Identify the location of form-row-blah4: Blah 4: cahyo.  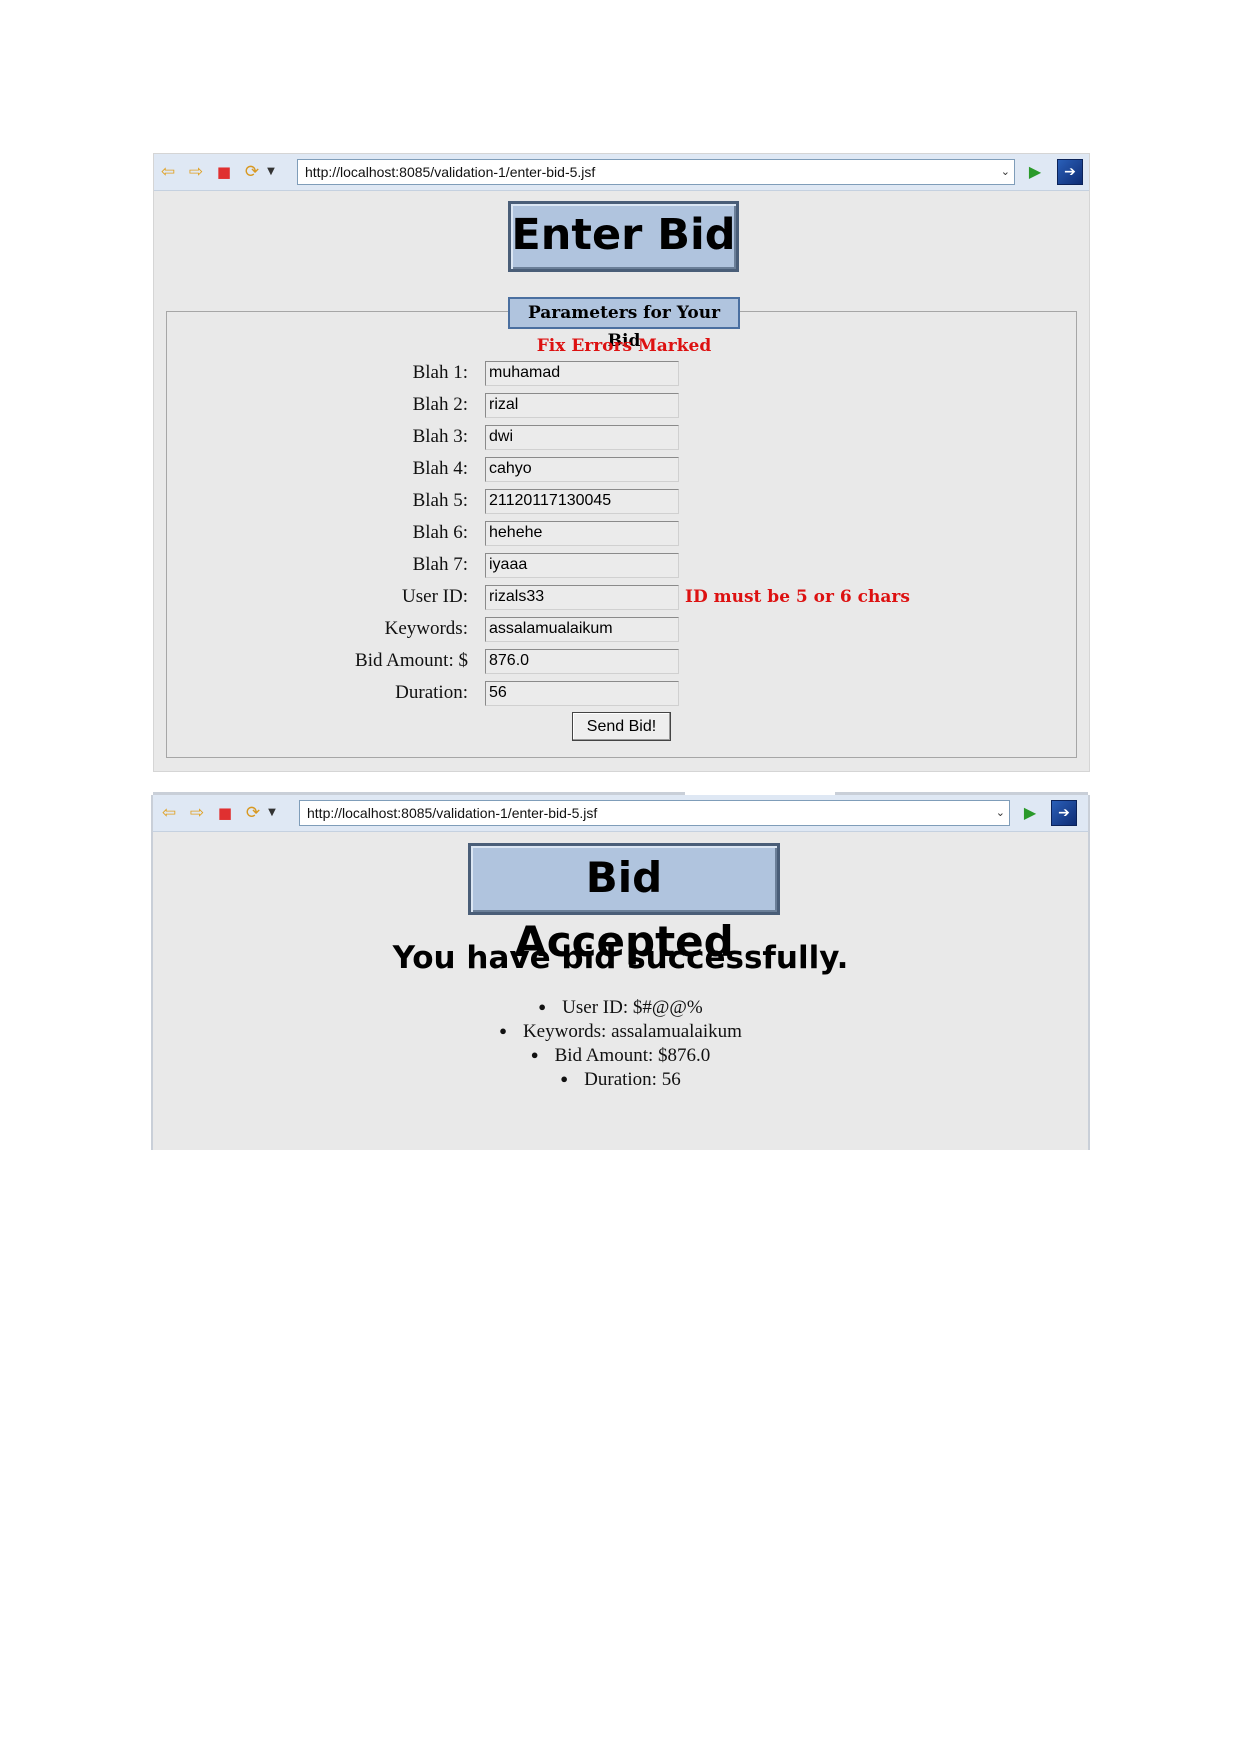
(622, 469).